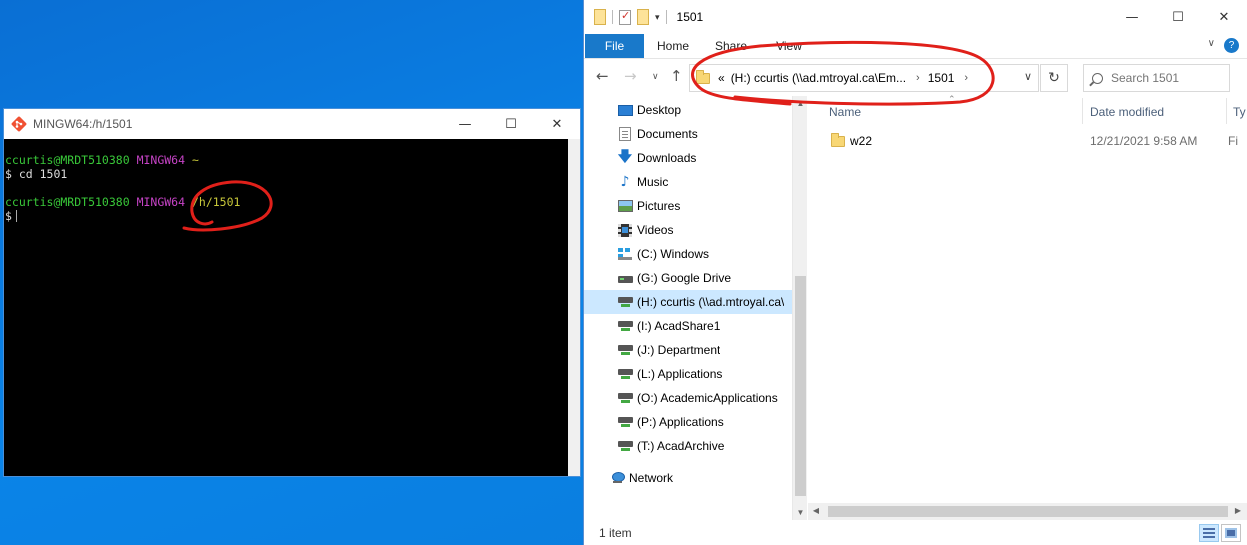  What do you see at coordinates (800, 103) in the screenshot?
I see `scroll-up-icon: ▲` at bounding box center [800, 103].